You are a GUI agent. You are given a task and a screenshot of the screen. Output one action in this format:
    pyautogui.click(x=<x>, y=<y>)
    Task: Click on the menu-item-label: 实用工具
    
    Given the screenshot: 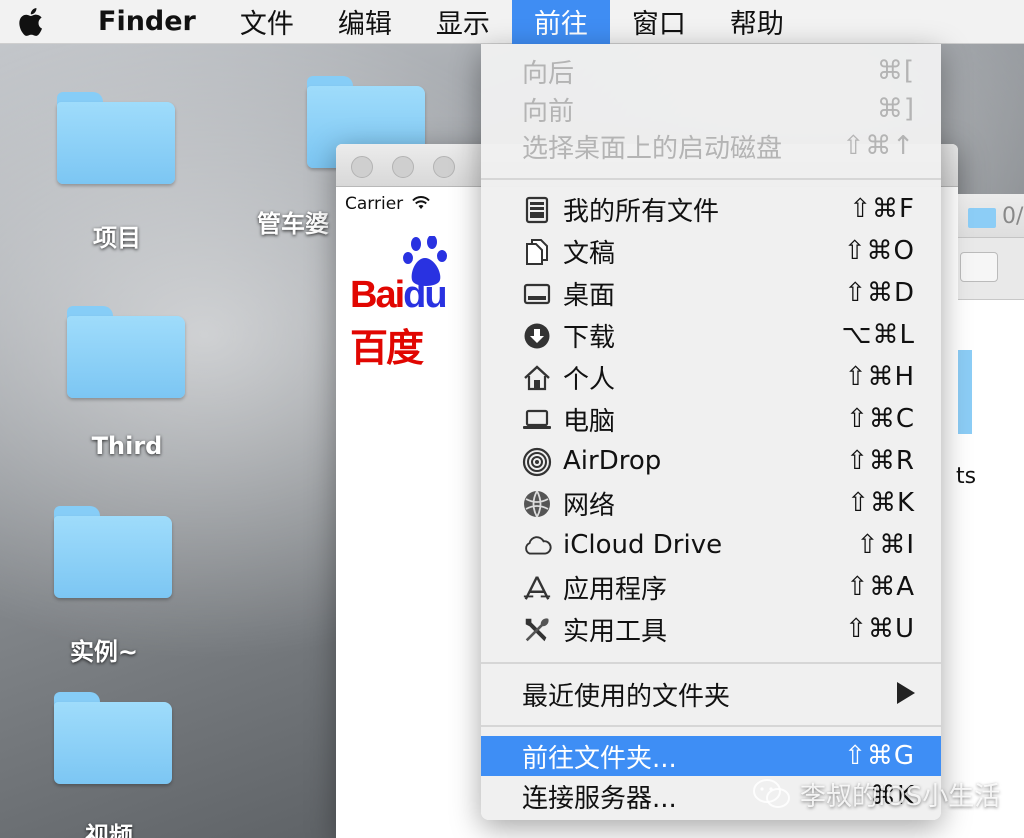 What is the action you would take?
    pyautogui.click(x=615, y=631)
    